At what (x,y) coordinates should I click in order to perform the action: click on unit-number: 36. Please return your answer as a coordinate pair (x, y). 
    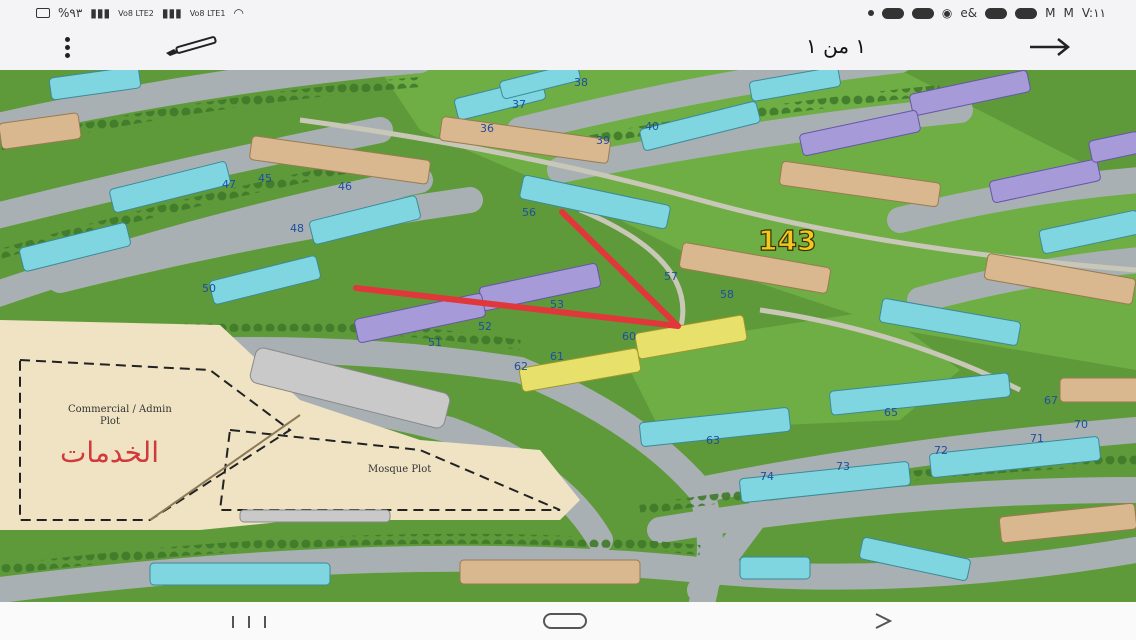
    Looking at the image, I should click on (487, 128).